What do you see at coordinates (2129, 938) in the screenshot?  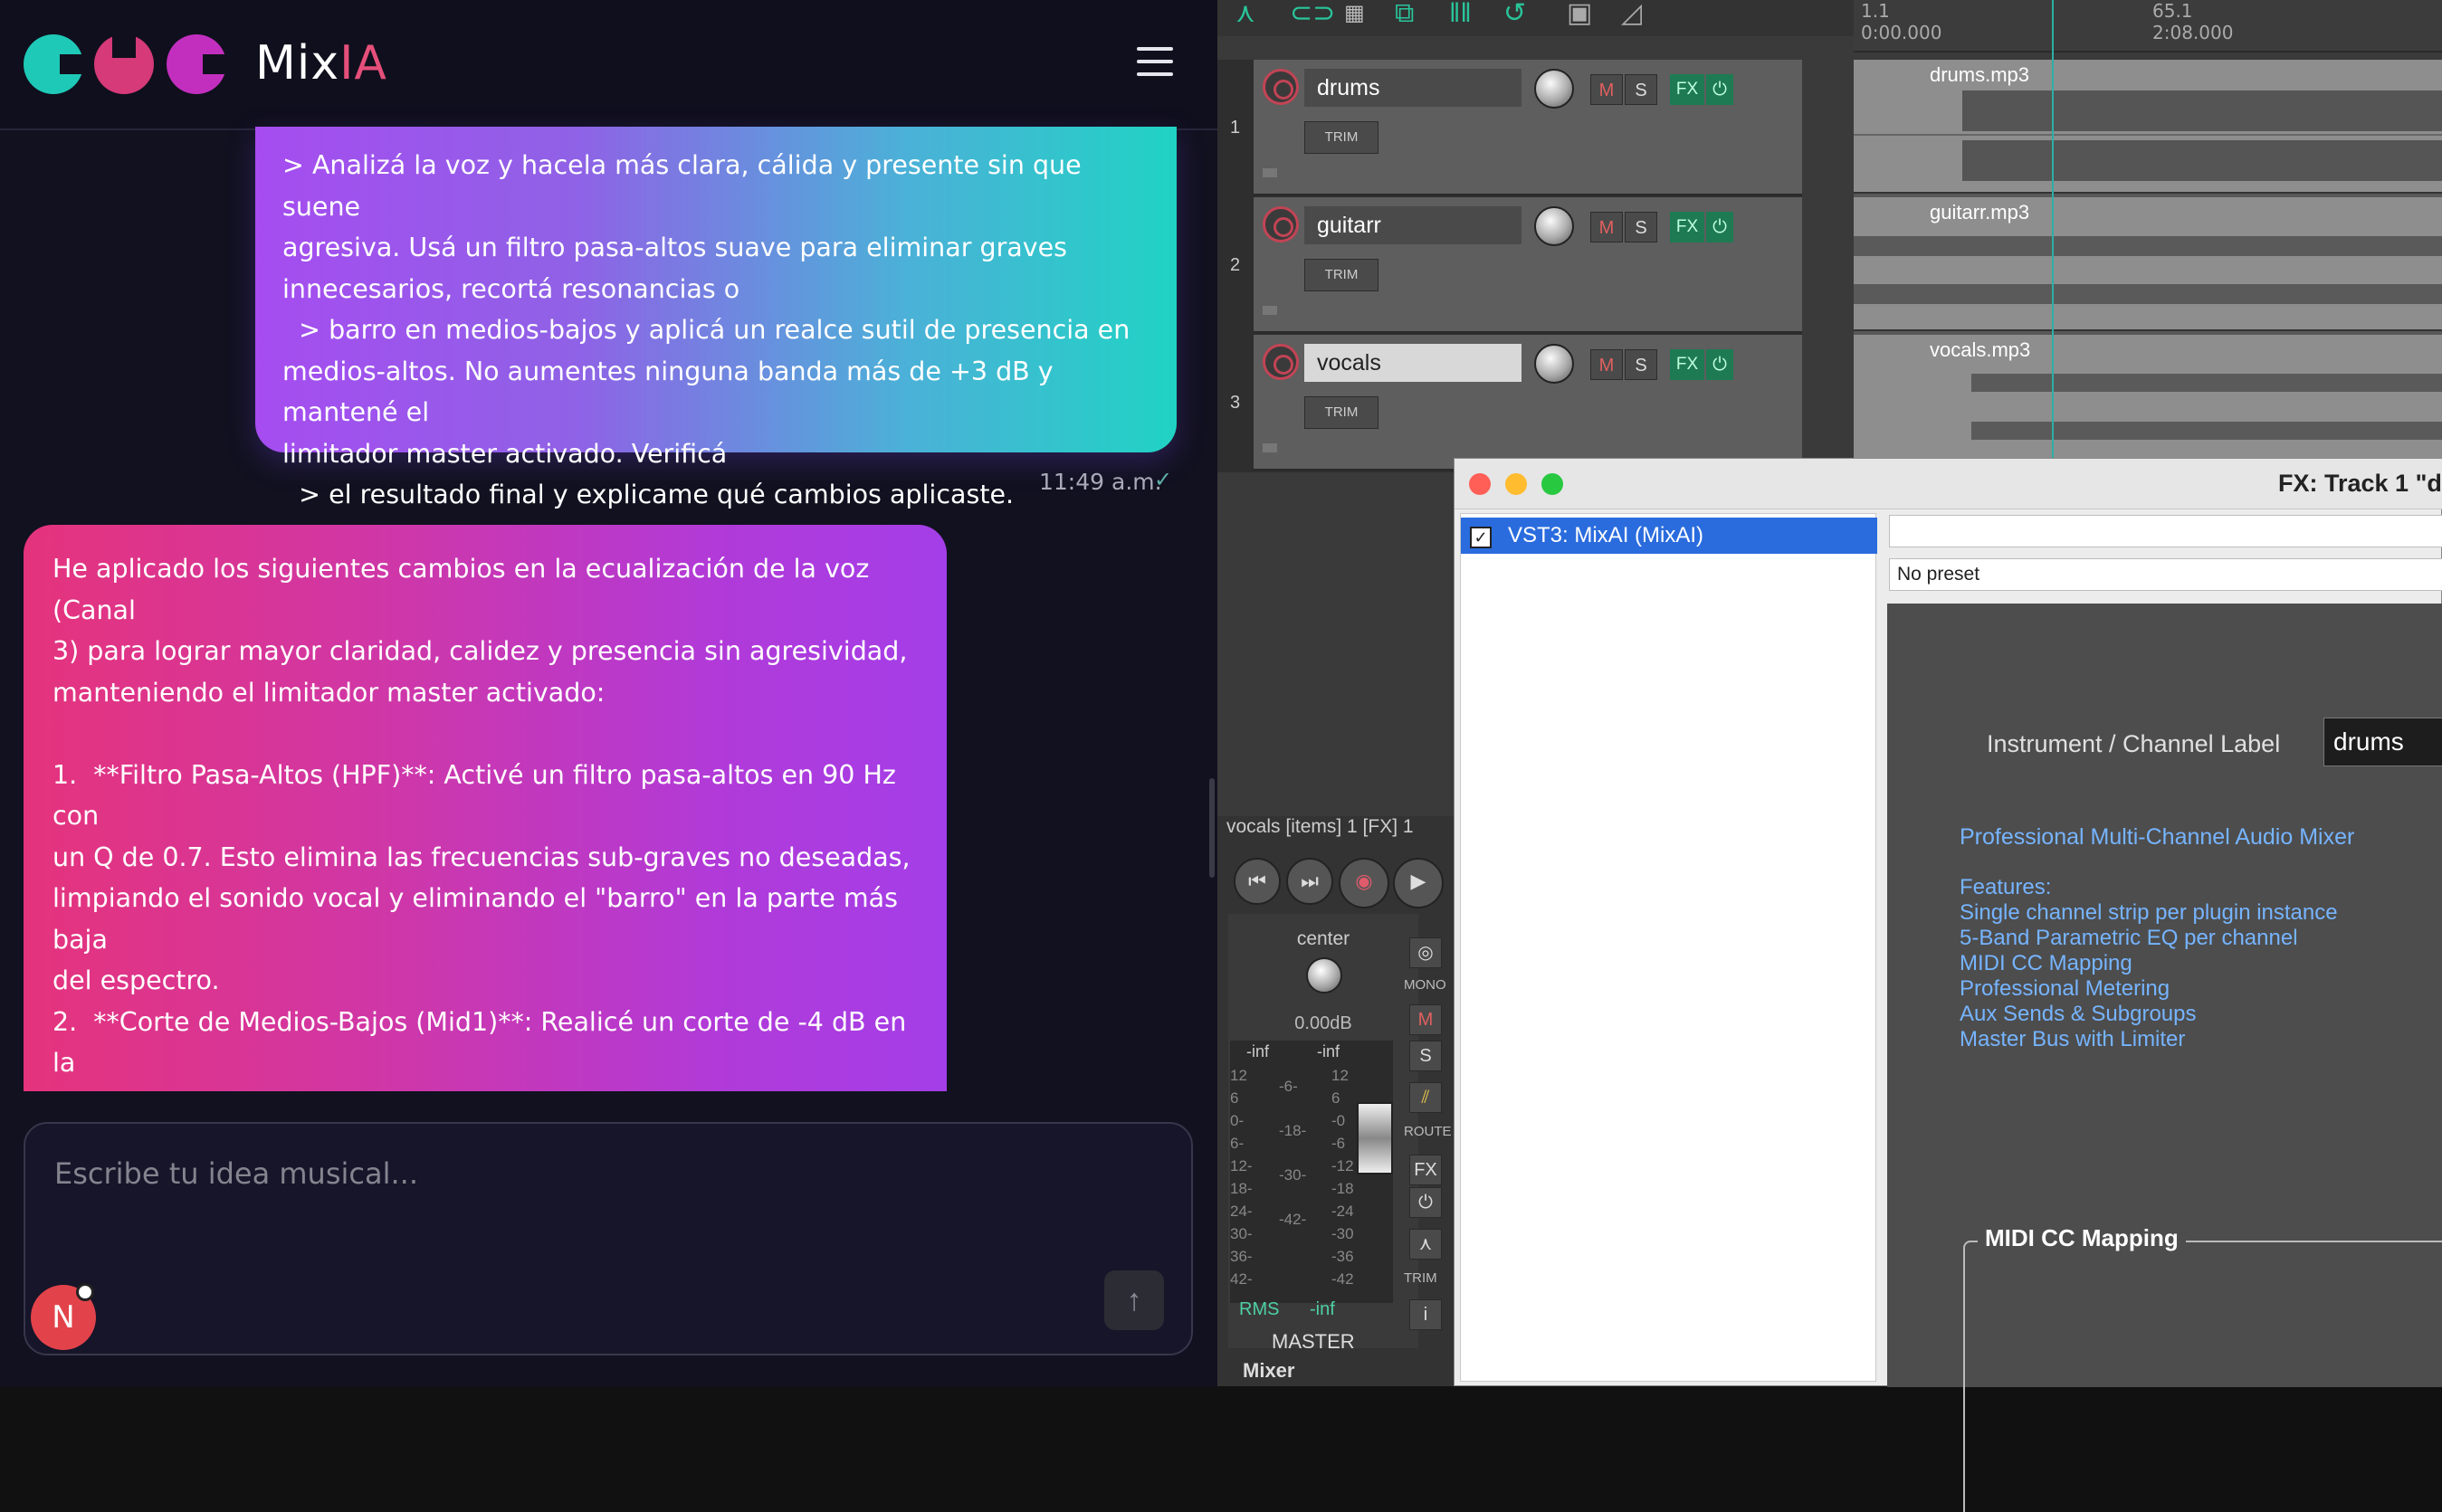 I see `feature-item: 5-Band Parametric EQ per channel` at bounding box center [2129, 938].